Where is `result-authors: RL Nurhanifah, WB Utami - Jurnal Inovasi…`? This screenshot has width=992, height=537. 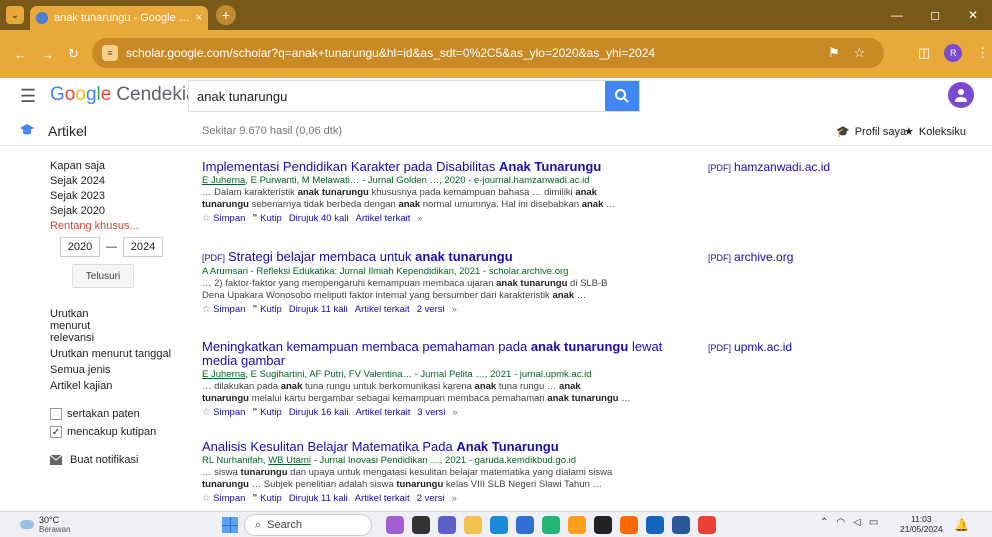
result-authors: RL Nurhanifah, WB Utami - Jurnal Inovasi… is located at coordinates (389, 460).